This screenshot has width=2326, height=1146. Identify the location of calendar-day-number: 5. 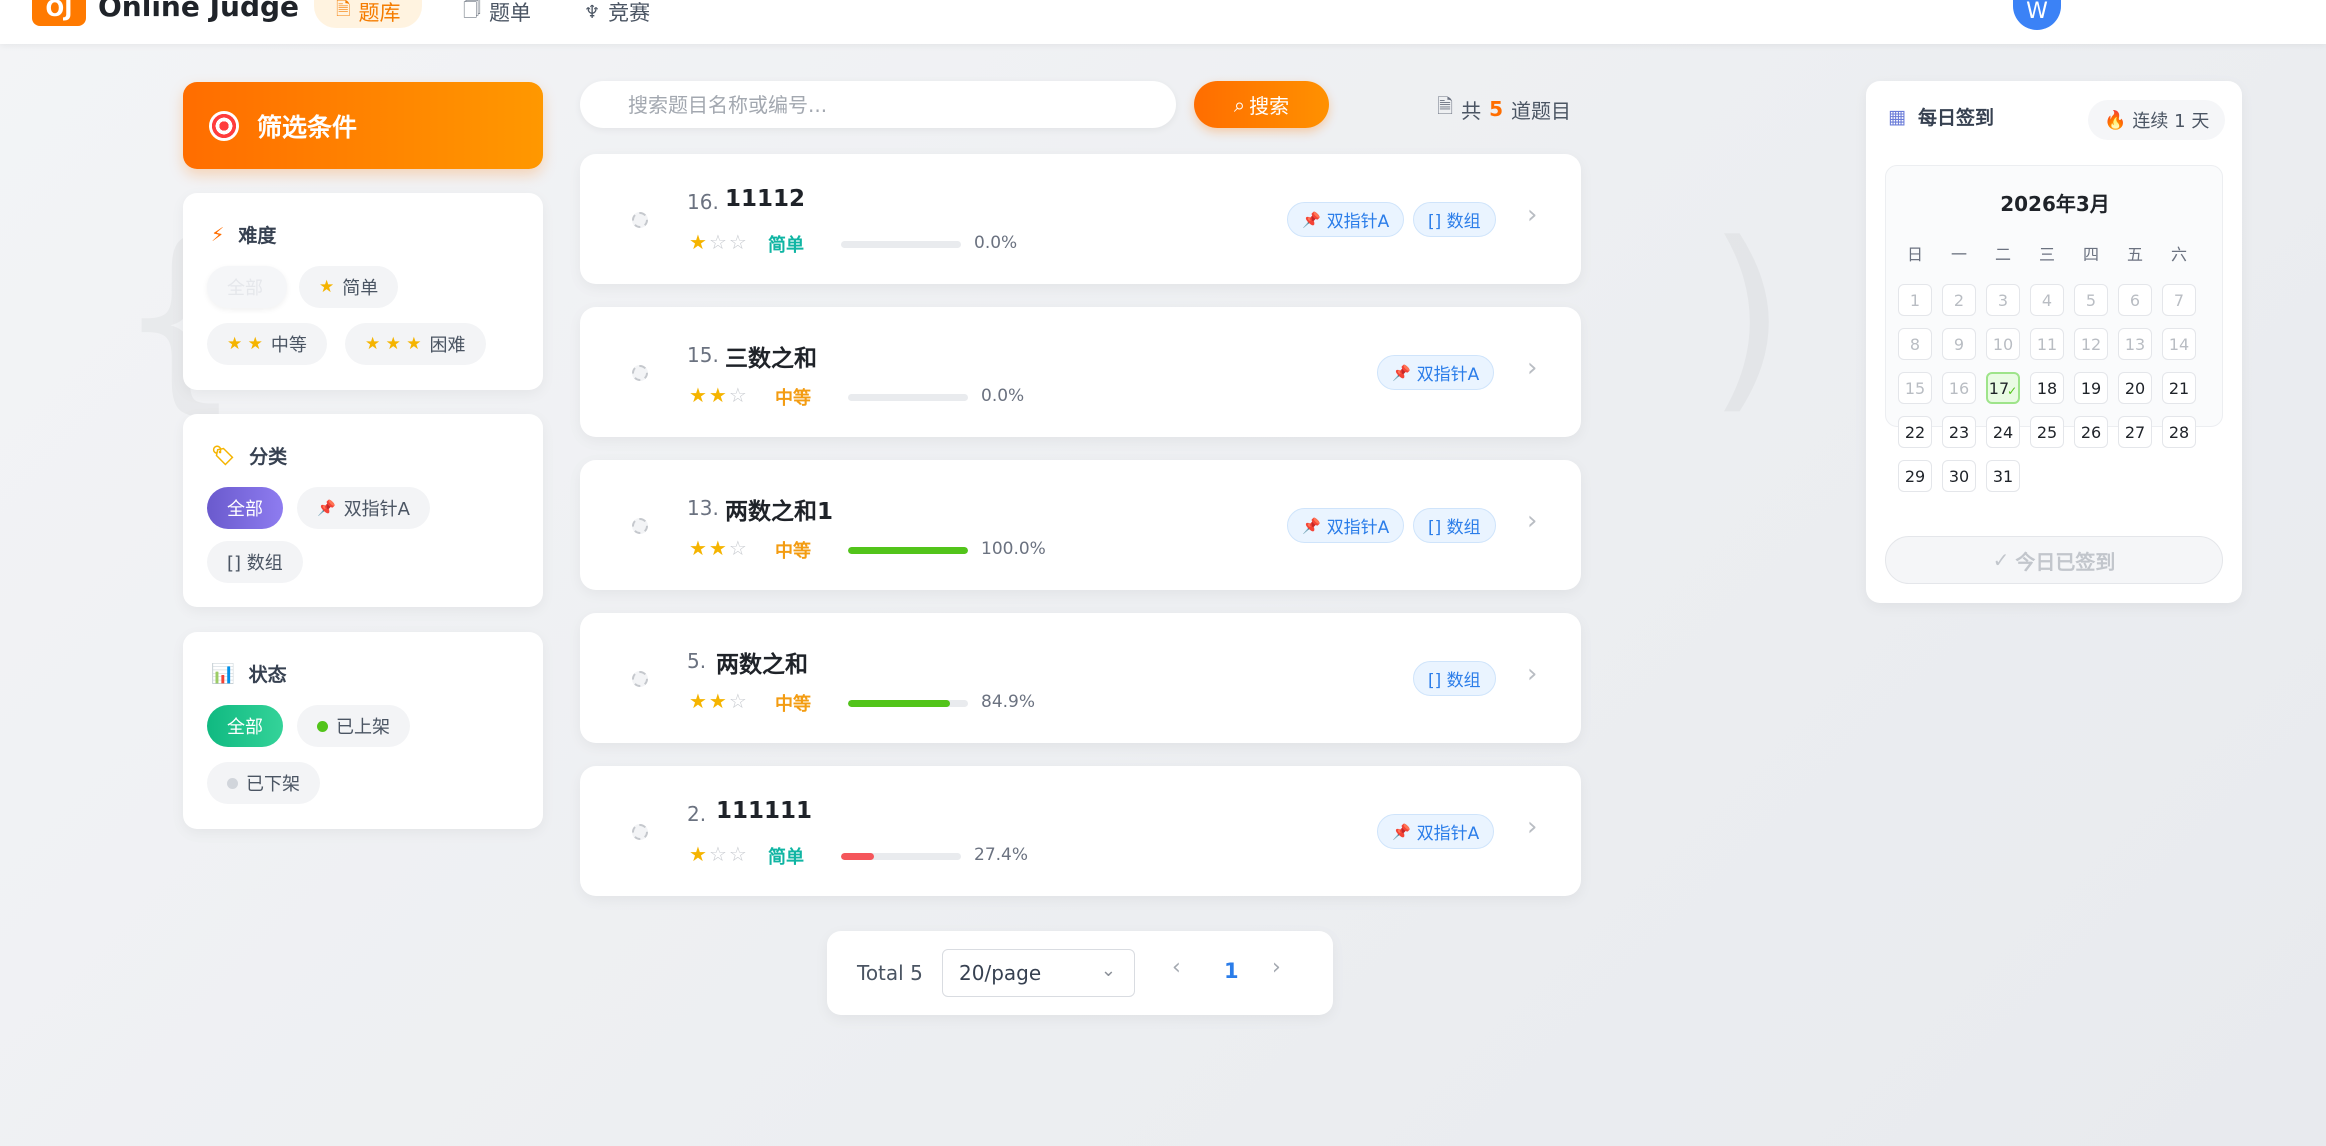
(2091, 300).